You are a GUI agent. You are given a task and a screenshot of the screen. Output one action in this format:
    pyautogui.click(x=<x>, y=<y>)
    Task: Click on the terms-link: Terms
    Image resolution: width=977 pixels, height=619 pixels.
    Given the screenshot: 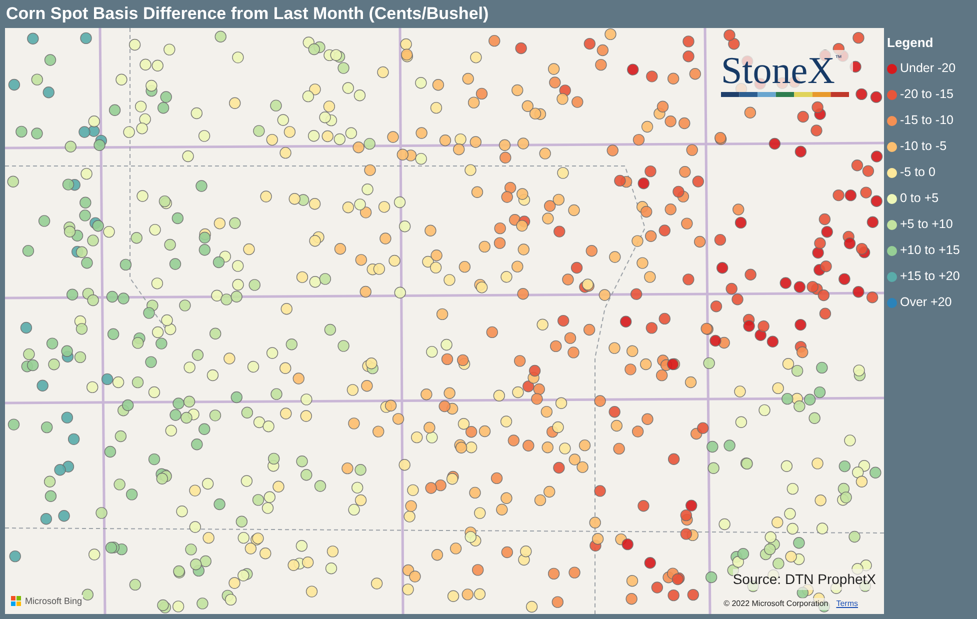 What is the action you would take?
    pyautogui.click(x=847, y=604)
    